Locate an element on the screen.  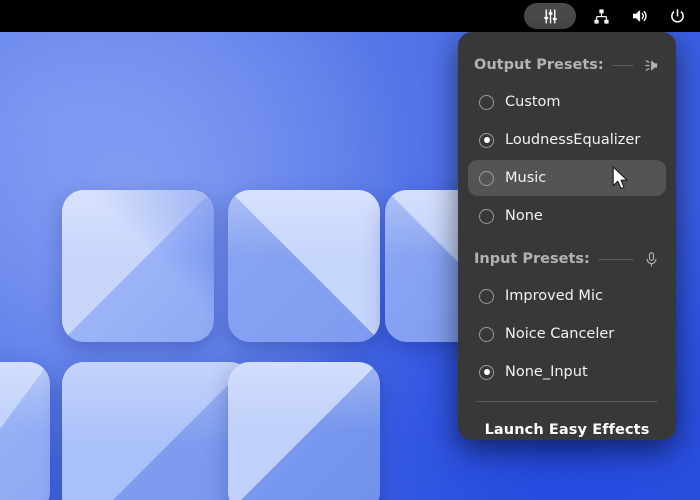
input-option-none-input: None_Input is located at coordinates (567, 372).